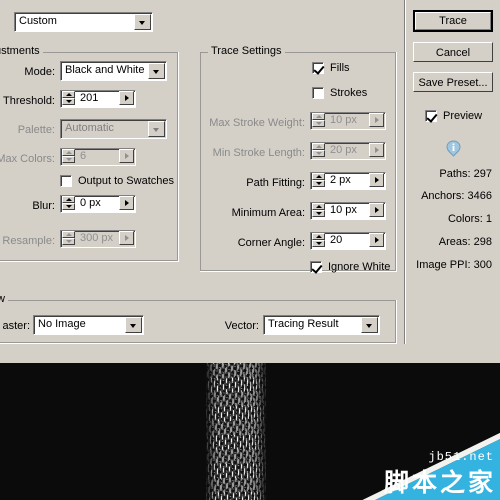 The image size is (500, 500). Describe the element at coordinates (376, 240) in the screenshot. I see `corner-angle-slider-button` at that location.